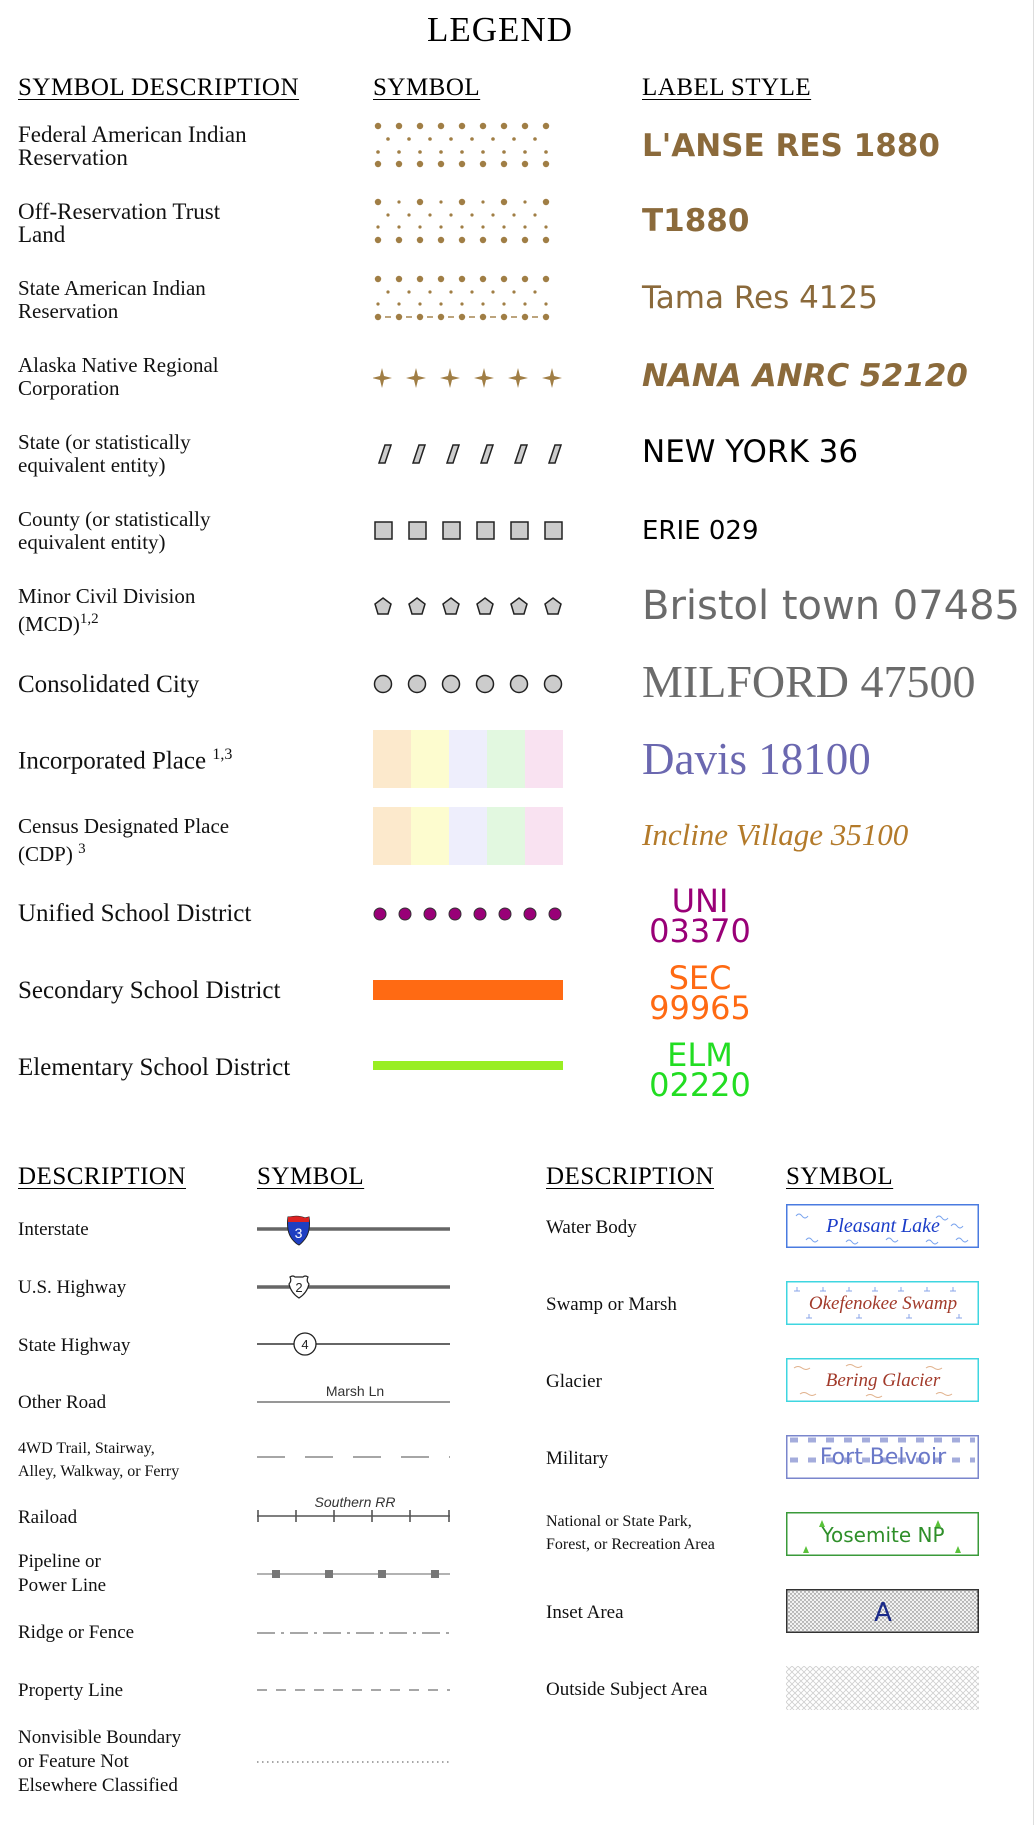 This screenshot has width=1034, height=1825. Describe the element at coordinates (154, 1067) in the screenshot. I see `entity-description-elementary-school: Elementary School District` at that location.